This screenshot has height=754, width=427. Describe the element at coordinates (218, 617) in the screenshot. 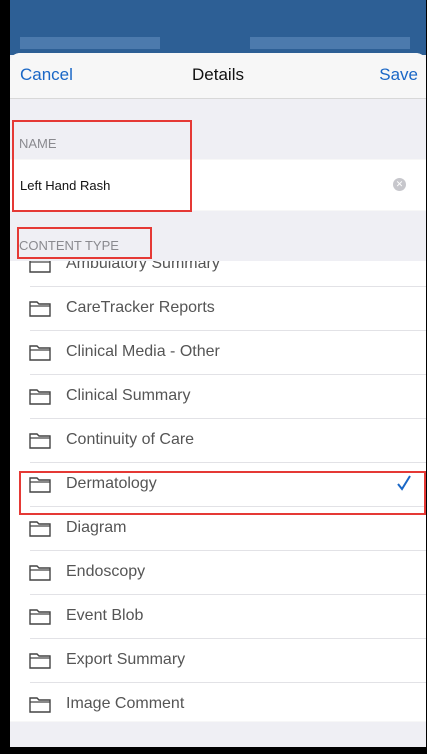

I see `content-type-item: Event Blob` at that location.